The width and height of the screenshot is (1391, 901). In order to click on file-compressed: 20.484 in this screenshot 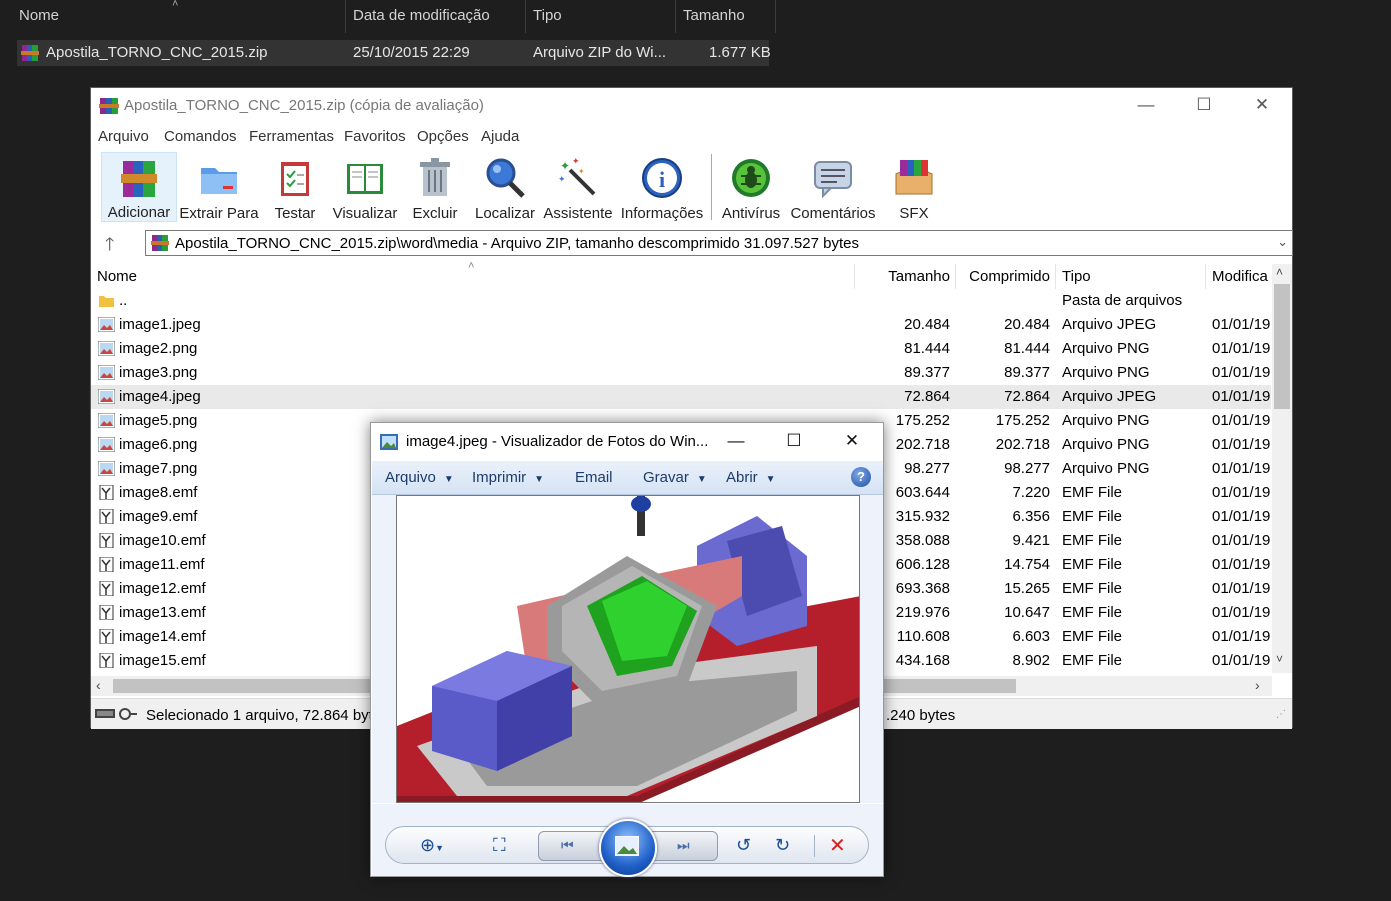, I will do `click(1027, 324)`.